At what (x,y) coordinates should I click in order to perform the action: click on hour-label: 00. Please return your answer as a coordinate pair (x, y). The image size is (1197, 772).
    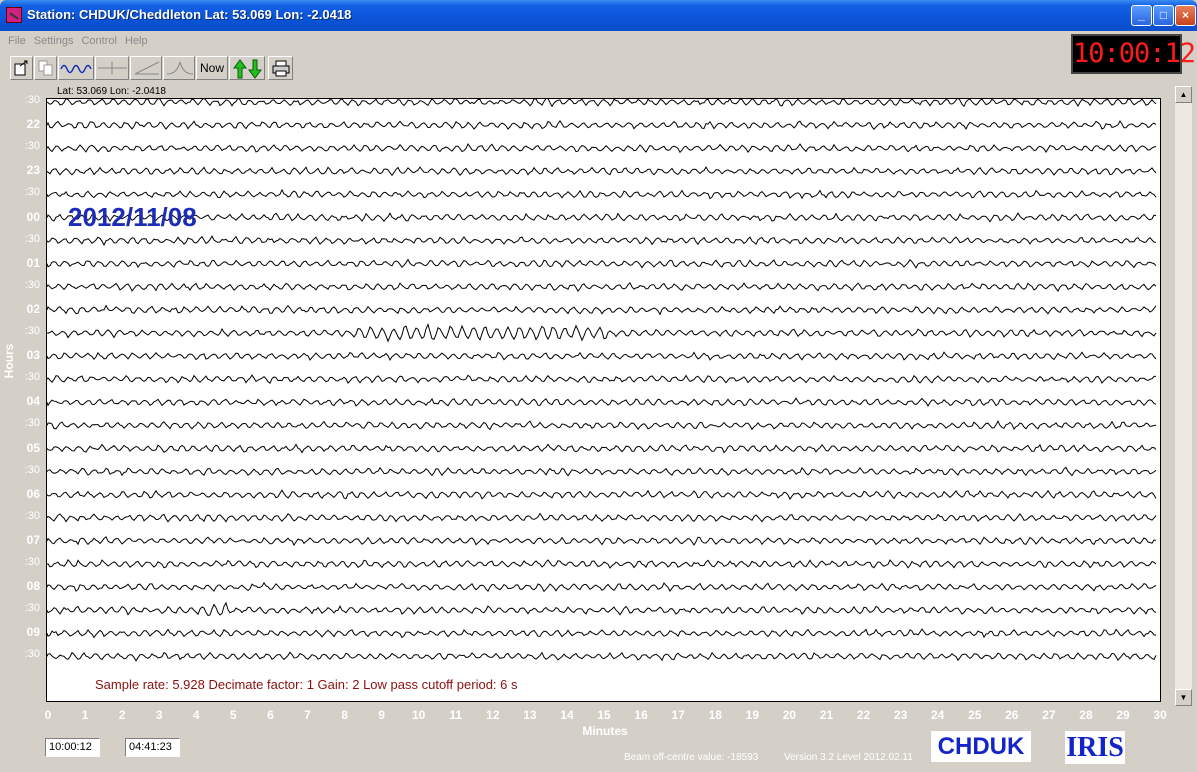
    Looking at the image, I should click on (33, 216).